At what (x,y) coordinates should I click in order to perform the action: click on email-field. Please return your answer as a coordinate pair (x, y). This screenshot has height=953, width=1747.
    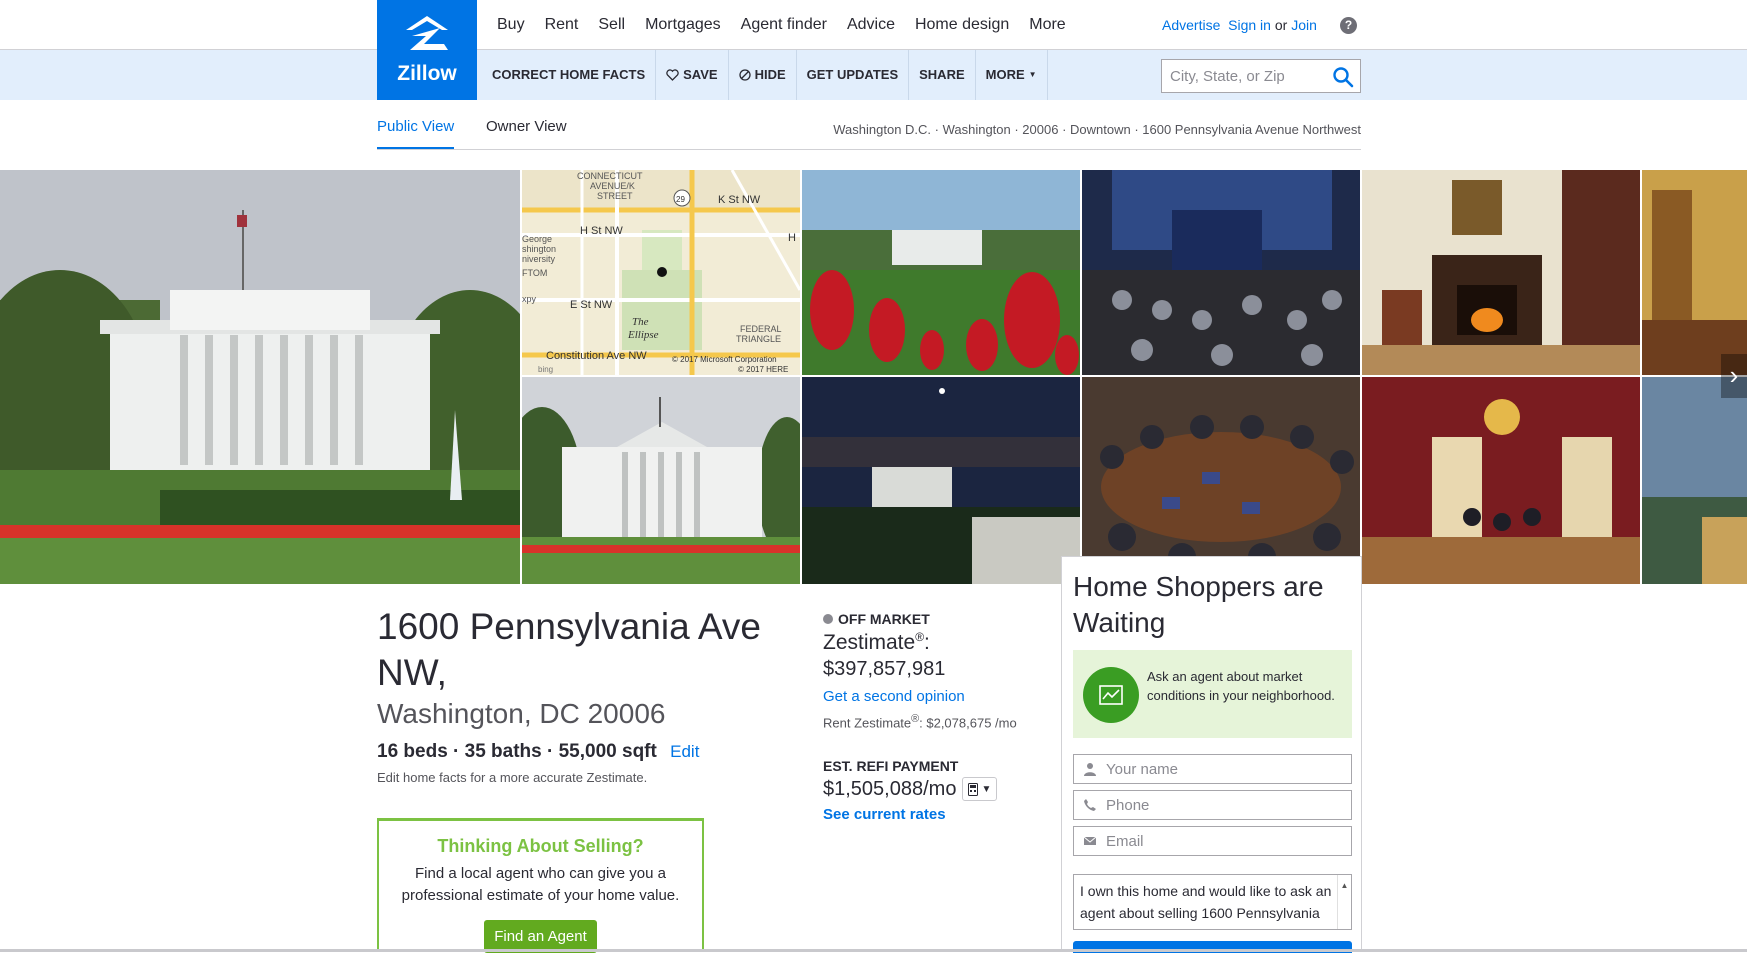
    Looking at the image, I should click on (1212, 841).